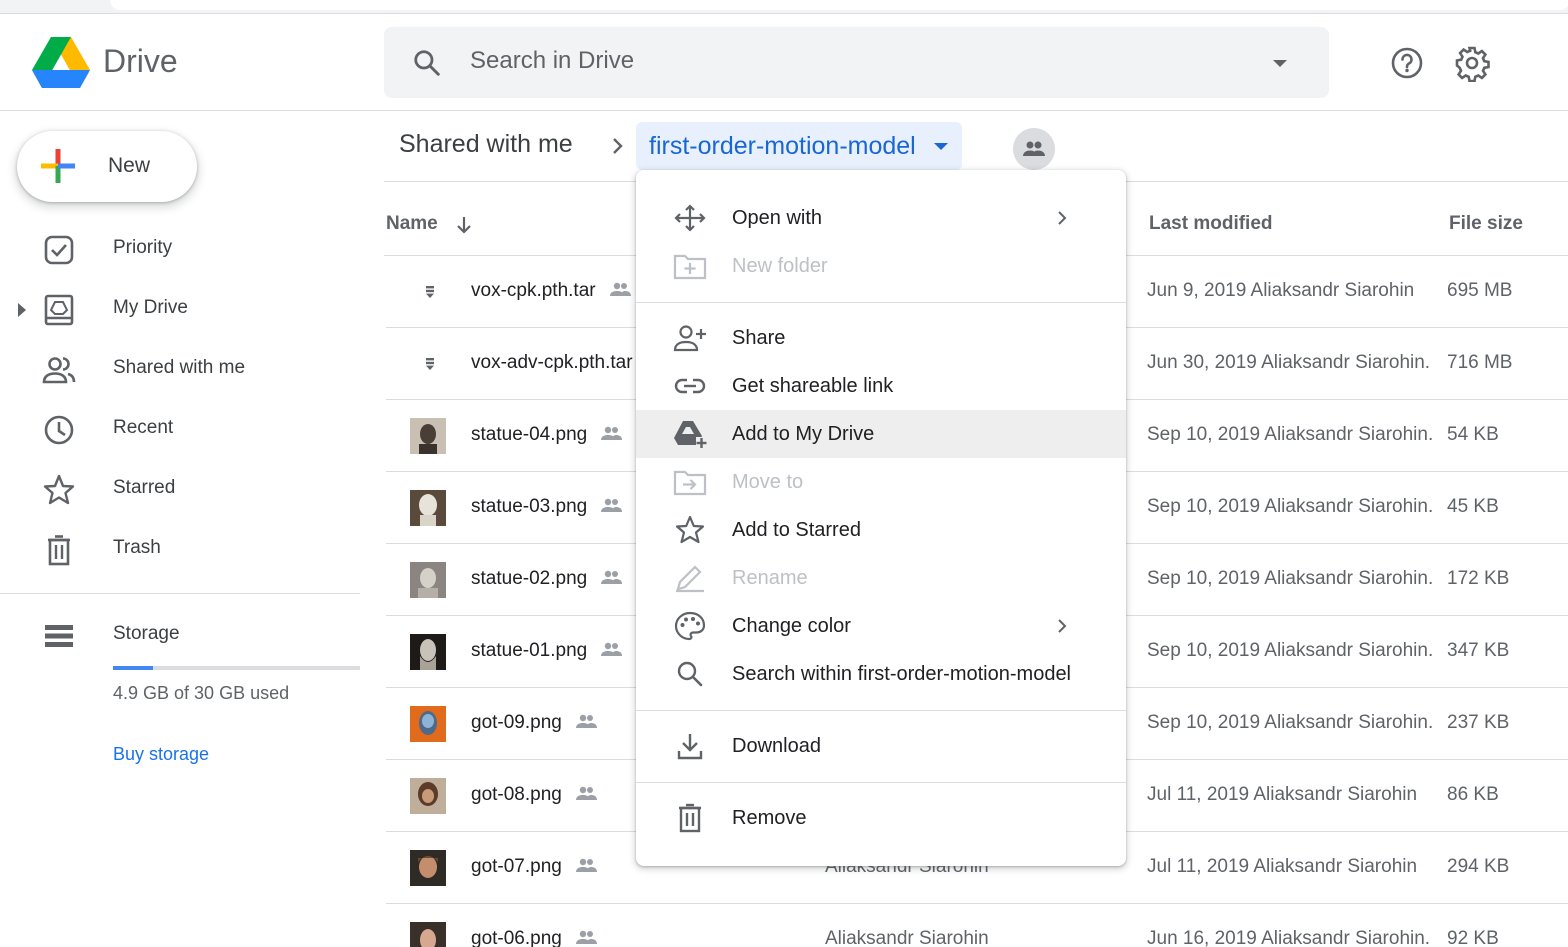  Describe the element at coordinates (529, 650) in the screenshot. I see `file-name-text: statue-01.png` at that location.